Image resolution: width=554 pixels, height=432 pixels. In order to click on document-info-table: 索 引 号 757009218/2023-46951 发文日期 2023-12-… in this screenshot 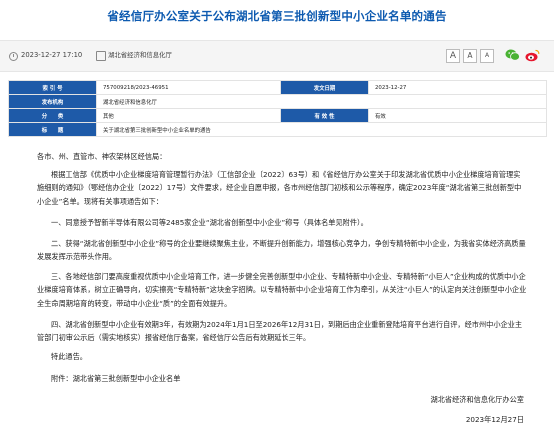, I will do `click(277, 108)`.